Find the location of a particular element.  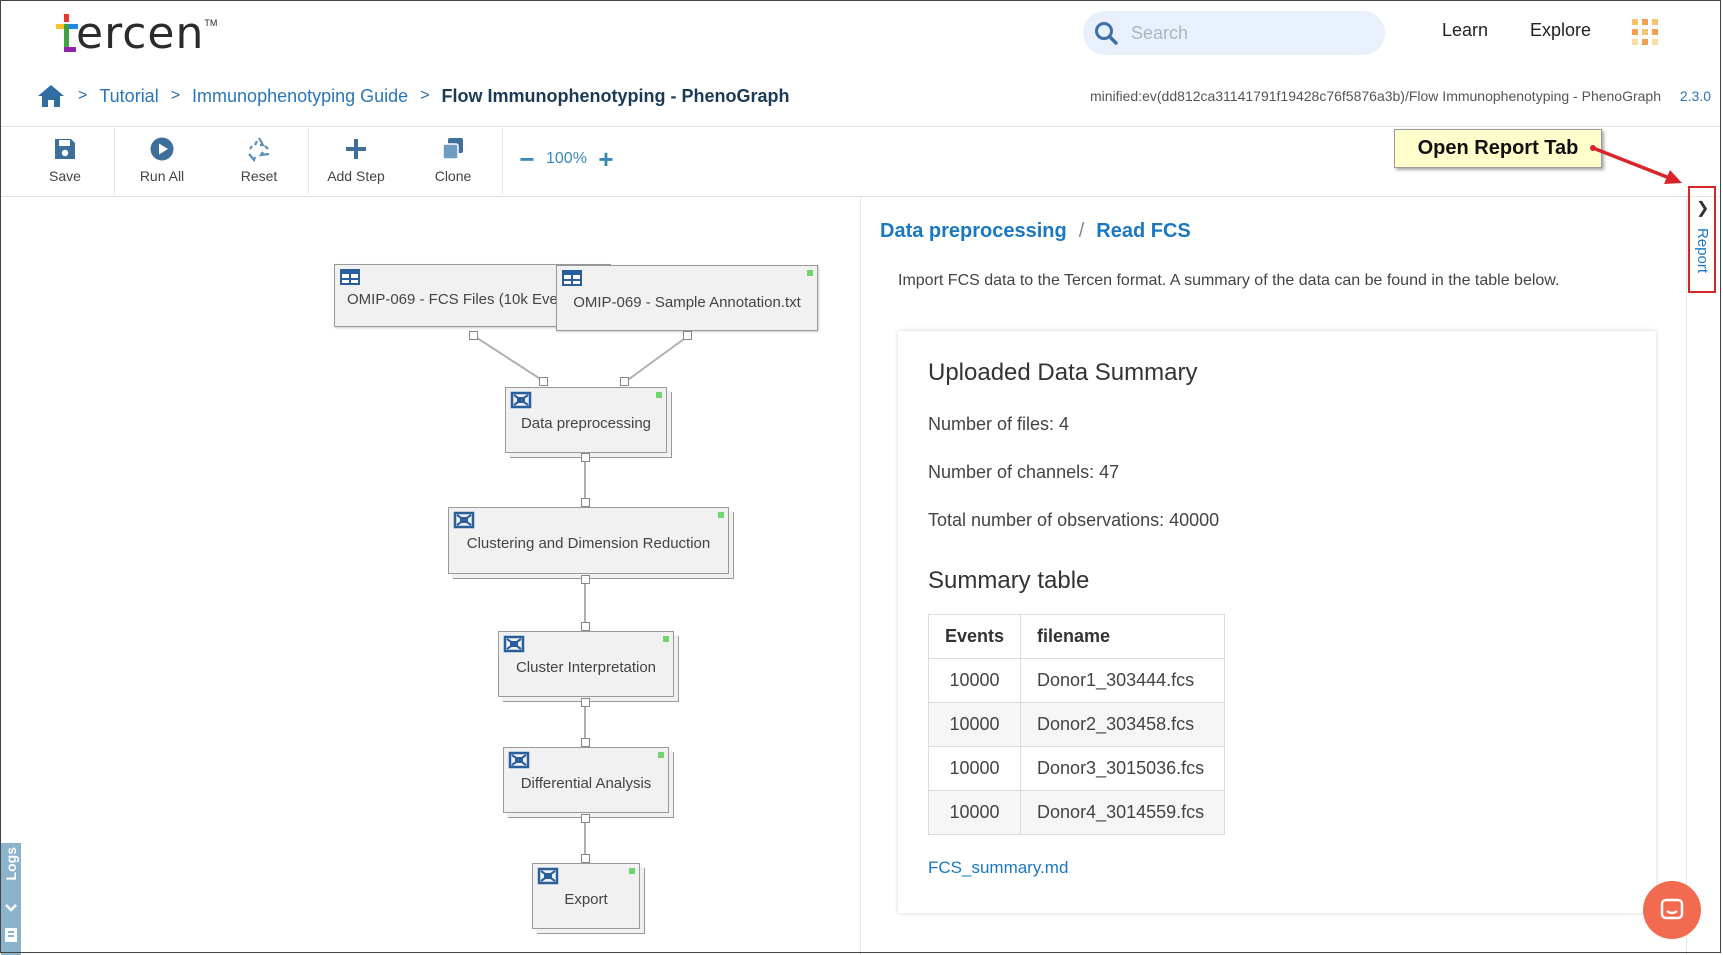

open-report-tab-callout: Open Report Tab is located at coordinates (1498, 148).